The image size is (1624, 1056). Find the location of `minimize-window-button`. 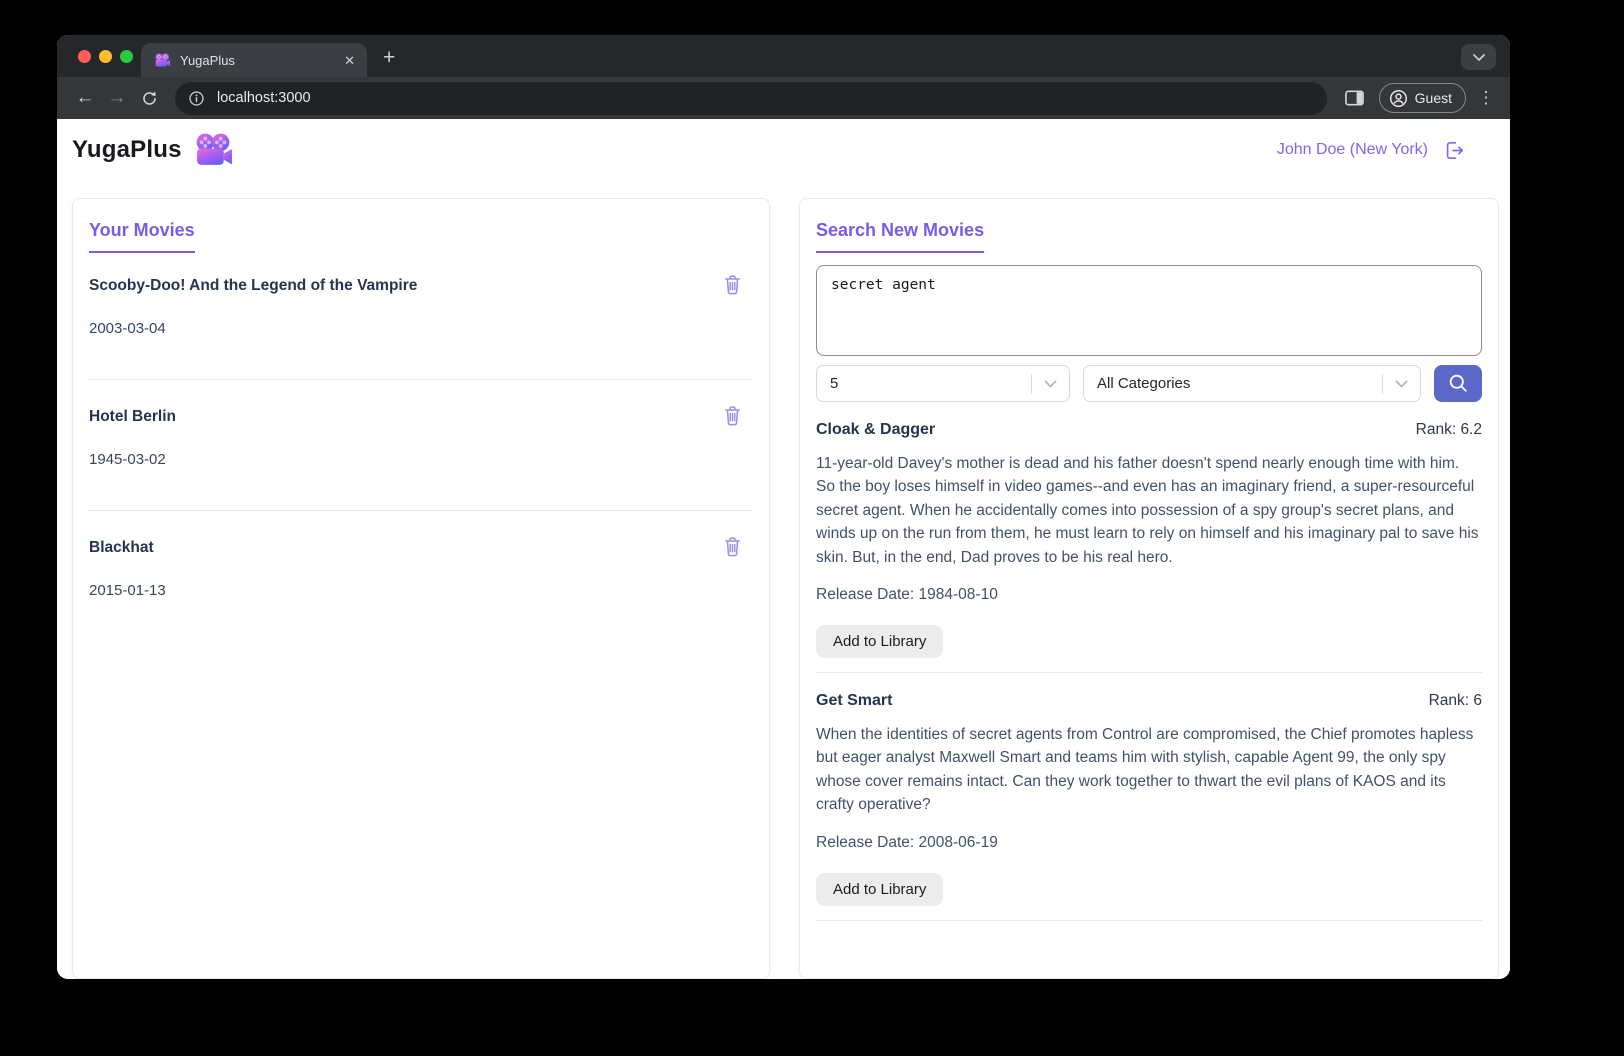

minimize-window-button is located at coordinates (105, 56).